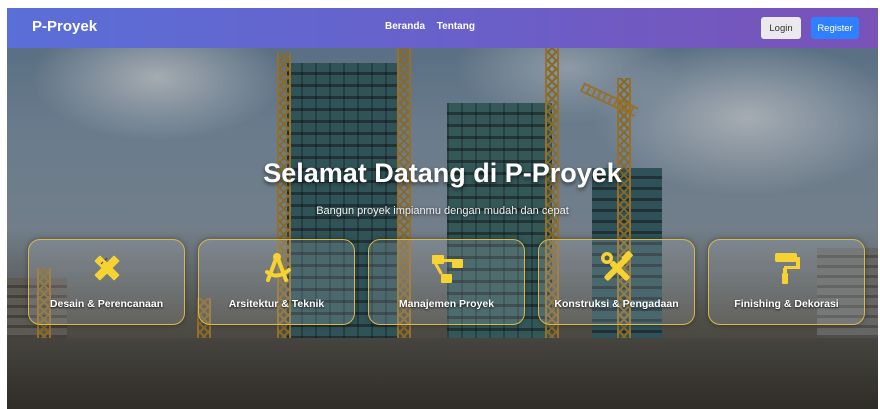  What do you see at coordinates (616, 304) in the screenshot?
I see `service-card-label: Konstruksi & Pengadaan` at bounding box center [616, 304].